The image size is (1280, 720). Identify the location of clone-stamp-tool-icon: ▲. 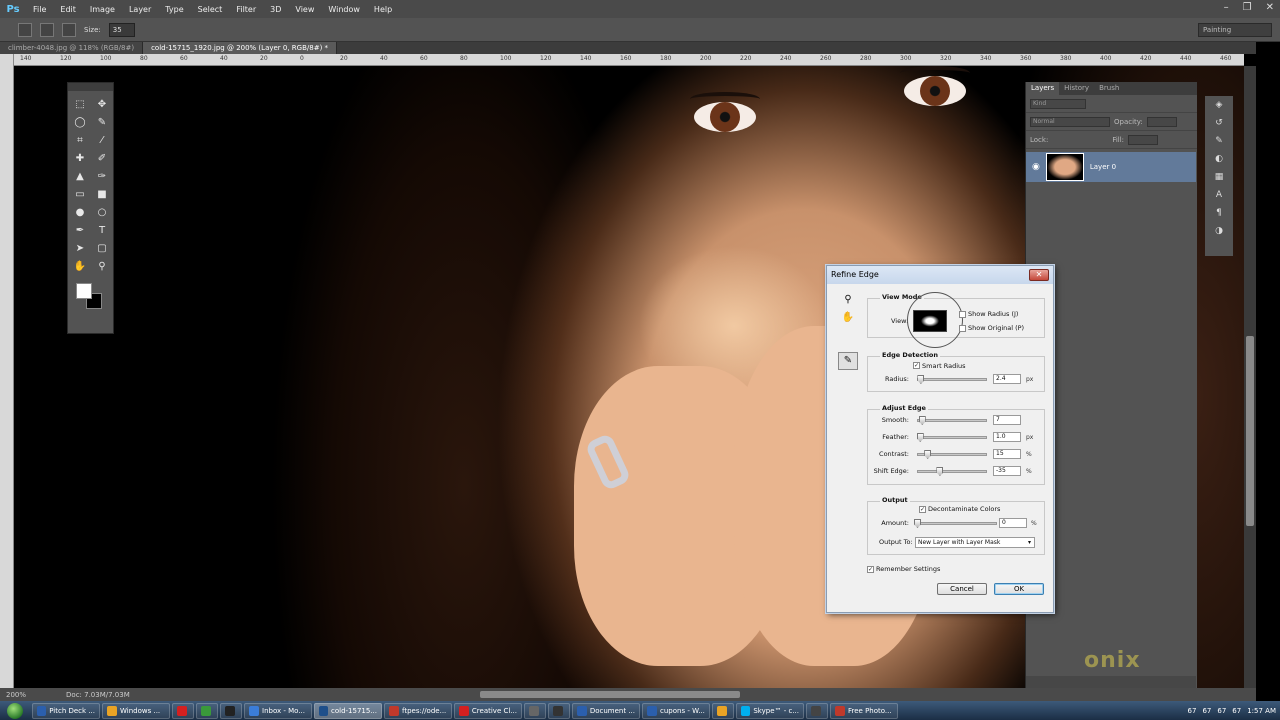
(80, 177).